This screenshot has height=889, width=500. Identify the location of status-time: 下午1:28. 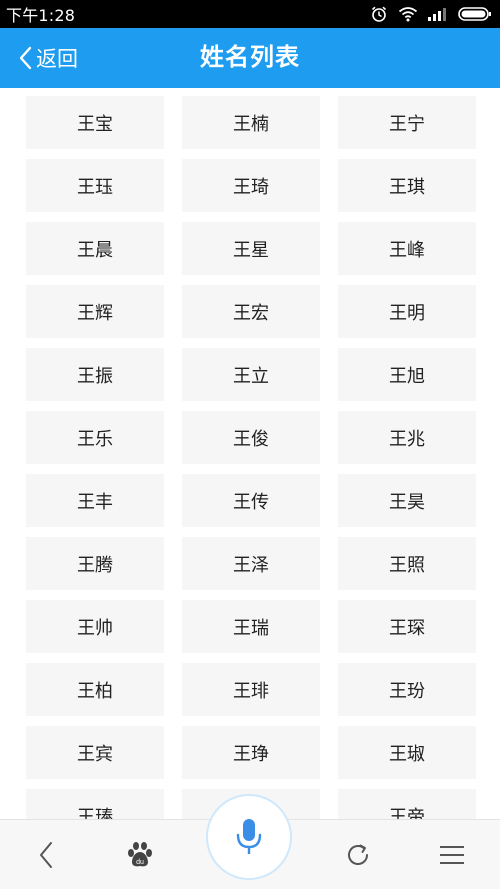
(41, 15).